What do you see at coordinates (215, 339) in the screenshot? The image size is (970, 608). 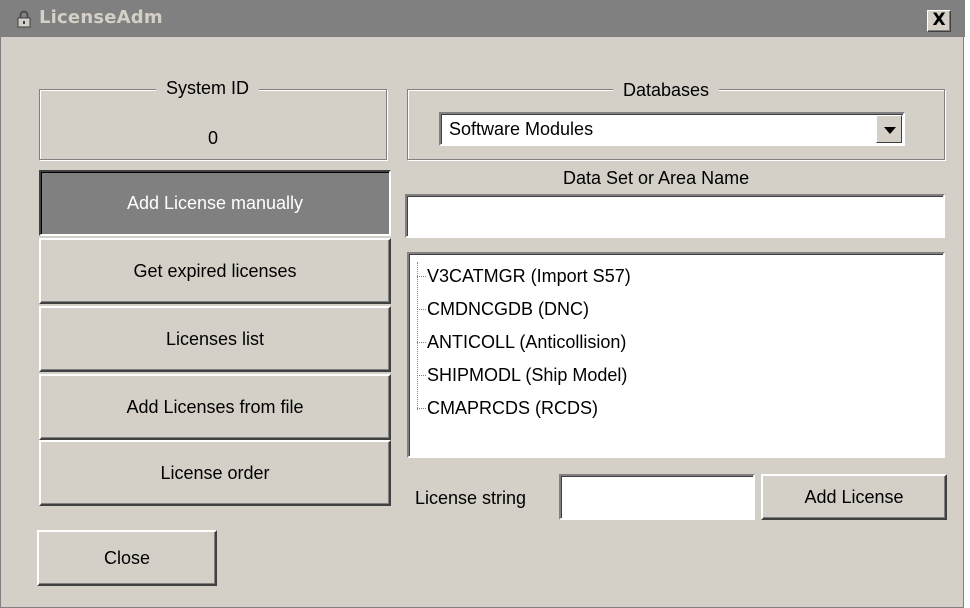 I see `licenses-list-button: Licenses list` at bounding box center [215, 339].